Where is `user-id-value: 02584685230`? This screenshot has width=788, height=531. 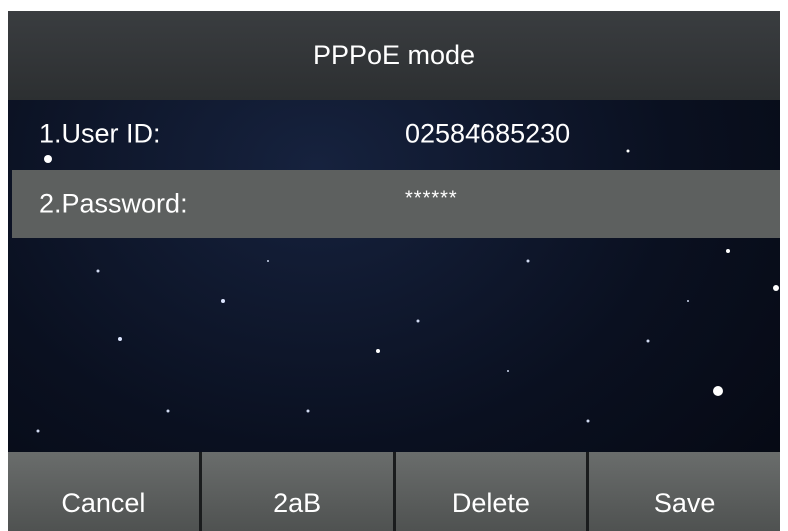
user-id-value: 02584685230 is located at coordinates (487, 134).